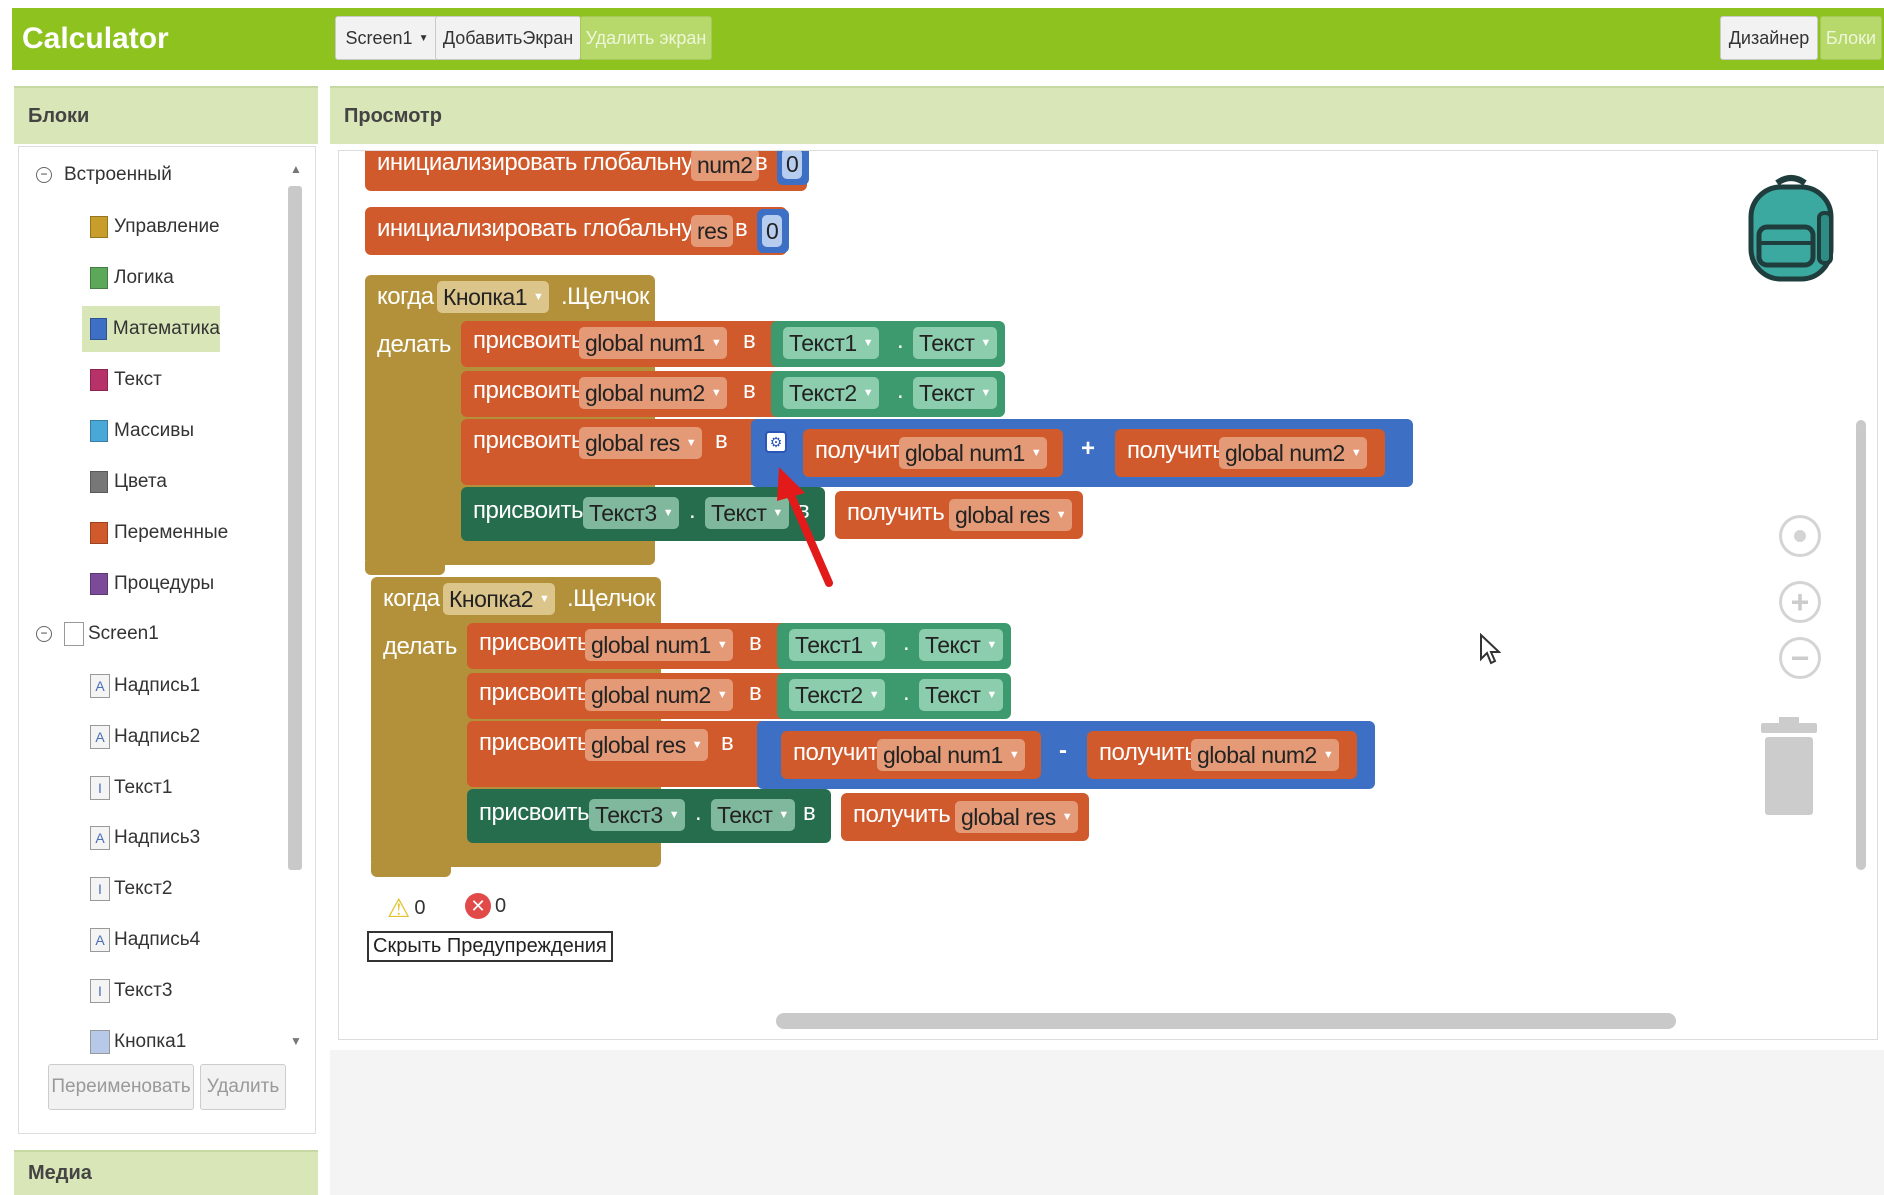  What do you see at coordinates (1789, 767) in the screenshot?
I see `trash-can-icon` at bounding box center [1789, 767].